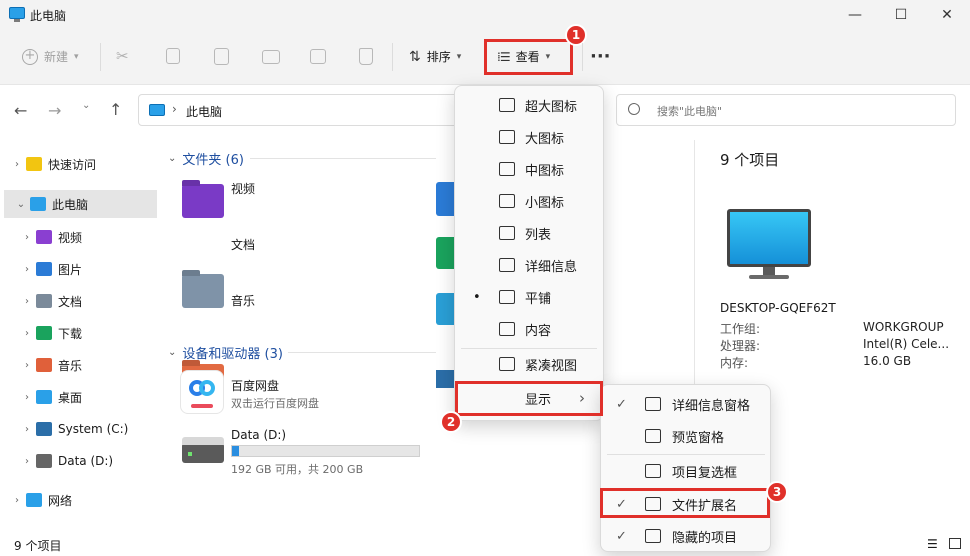 Image resolution: width=970 pixels, height=556 pixels. I want to click on recent-locations-chevron-icon: ⌄, so click(86, 105).